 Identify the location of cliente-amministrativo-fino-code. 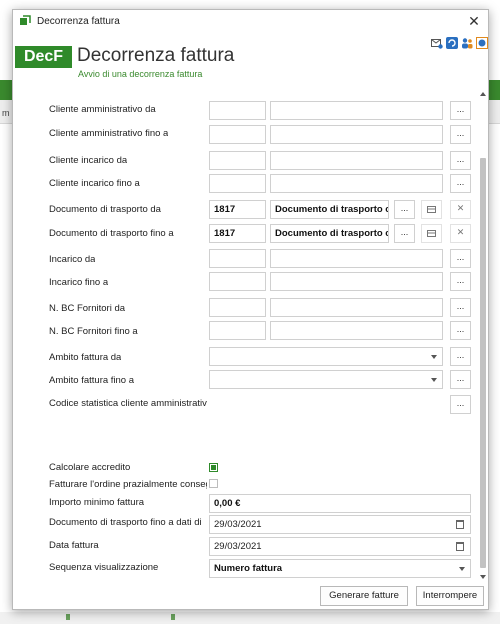
(237, 134).